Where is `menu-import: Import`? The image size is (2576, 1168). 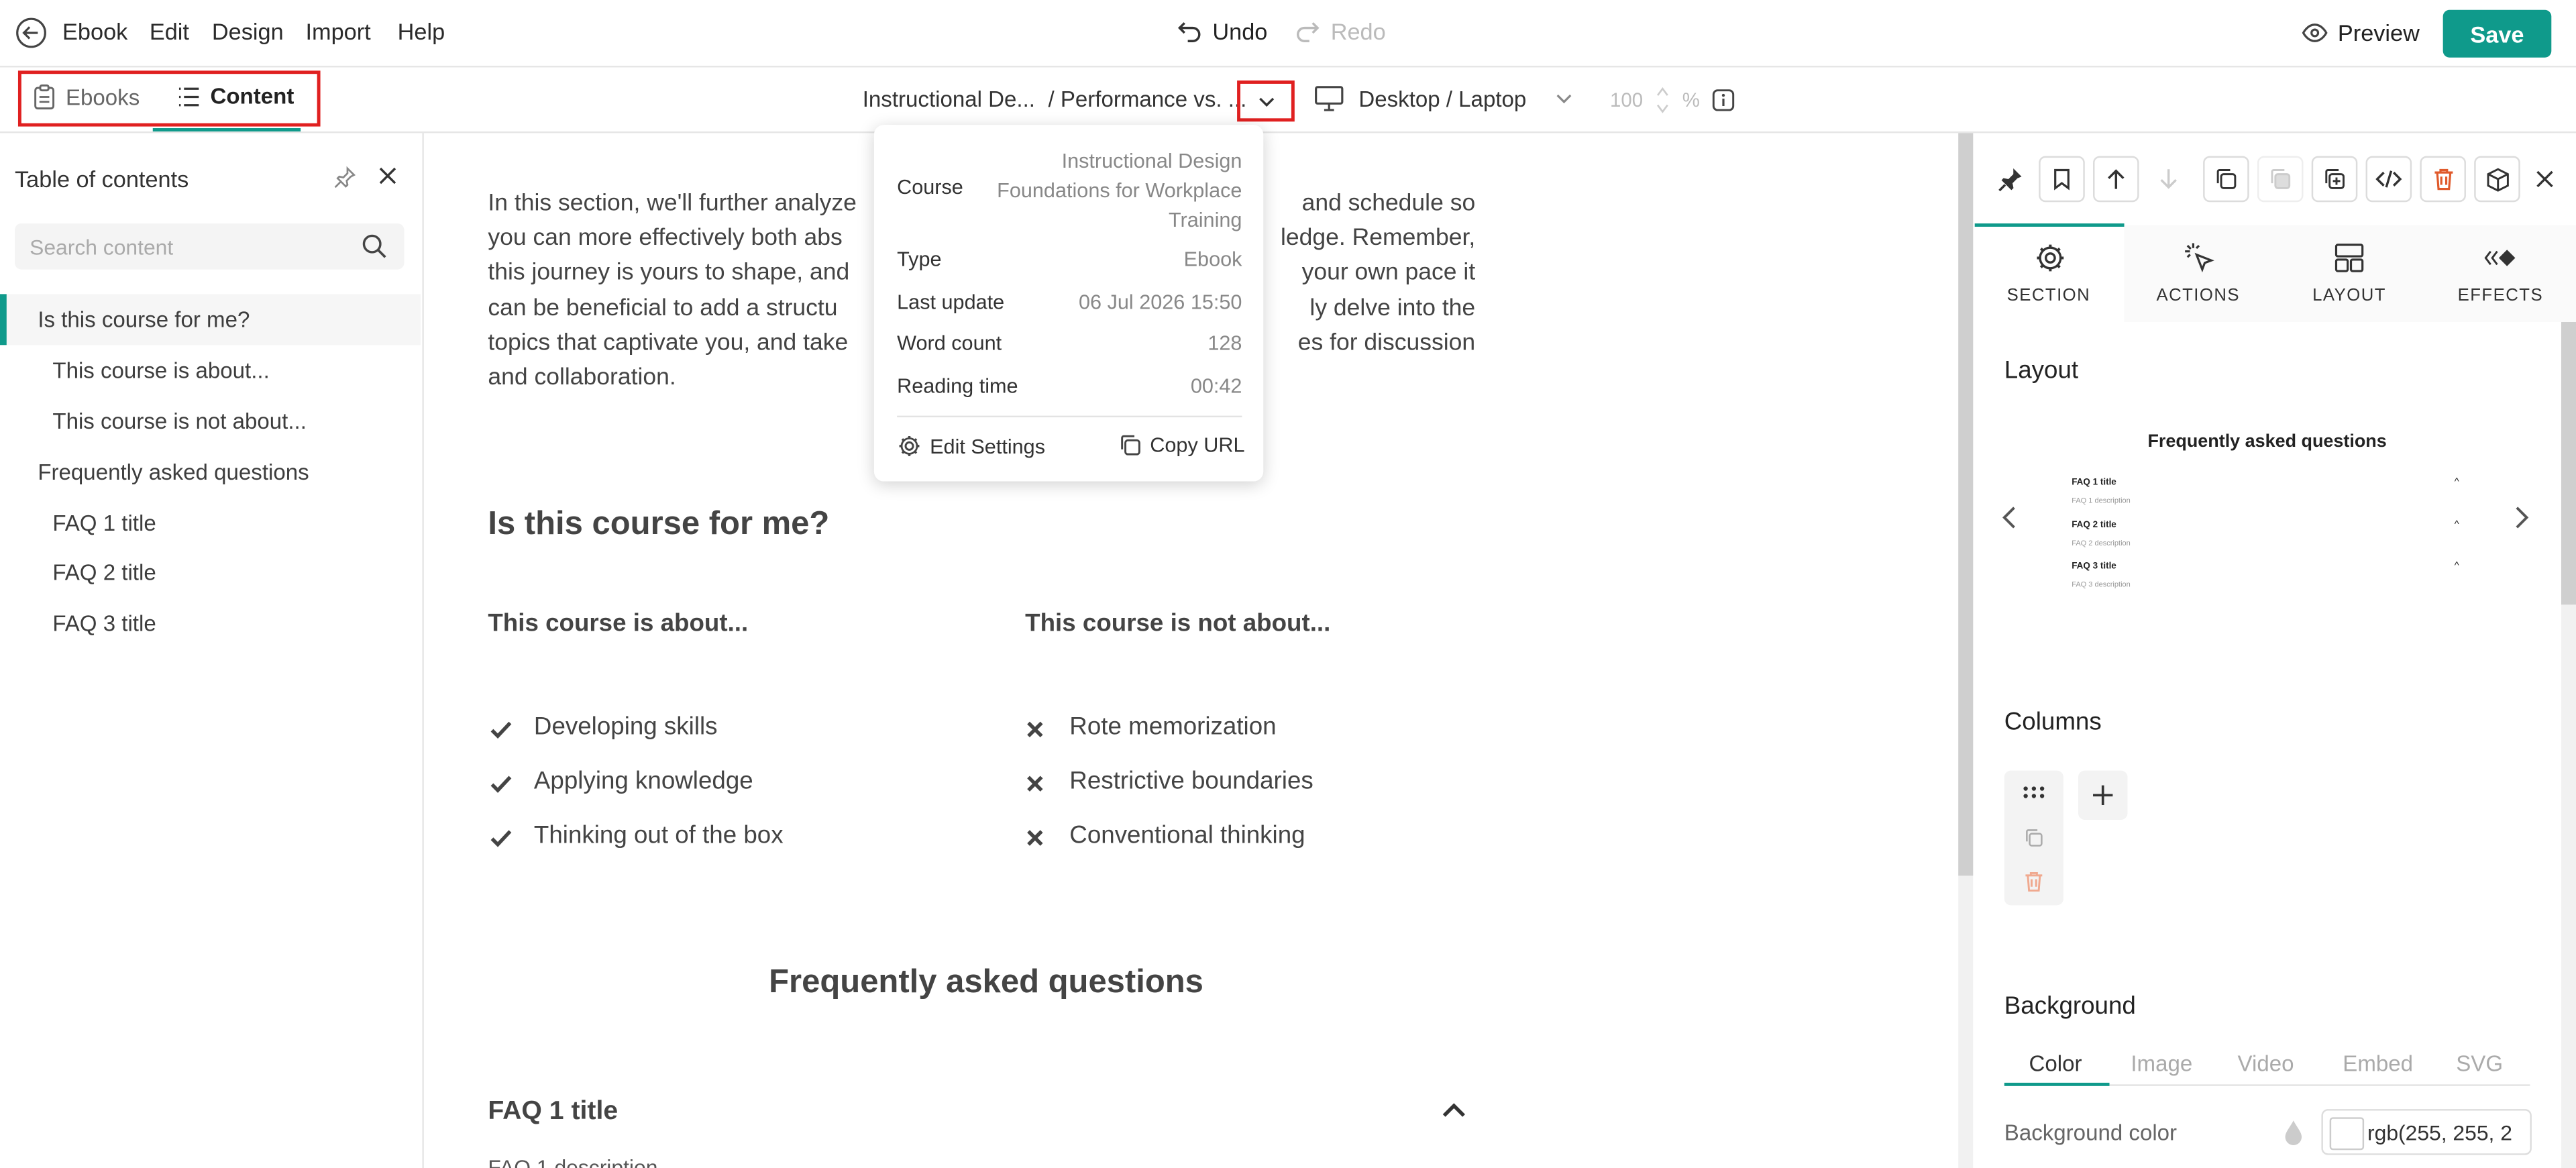
menu-import: Import is located at coordinates (338, 31).